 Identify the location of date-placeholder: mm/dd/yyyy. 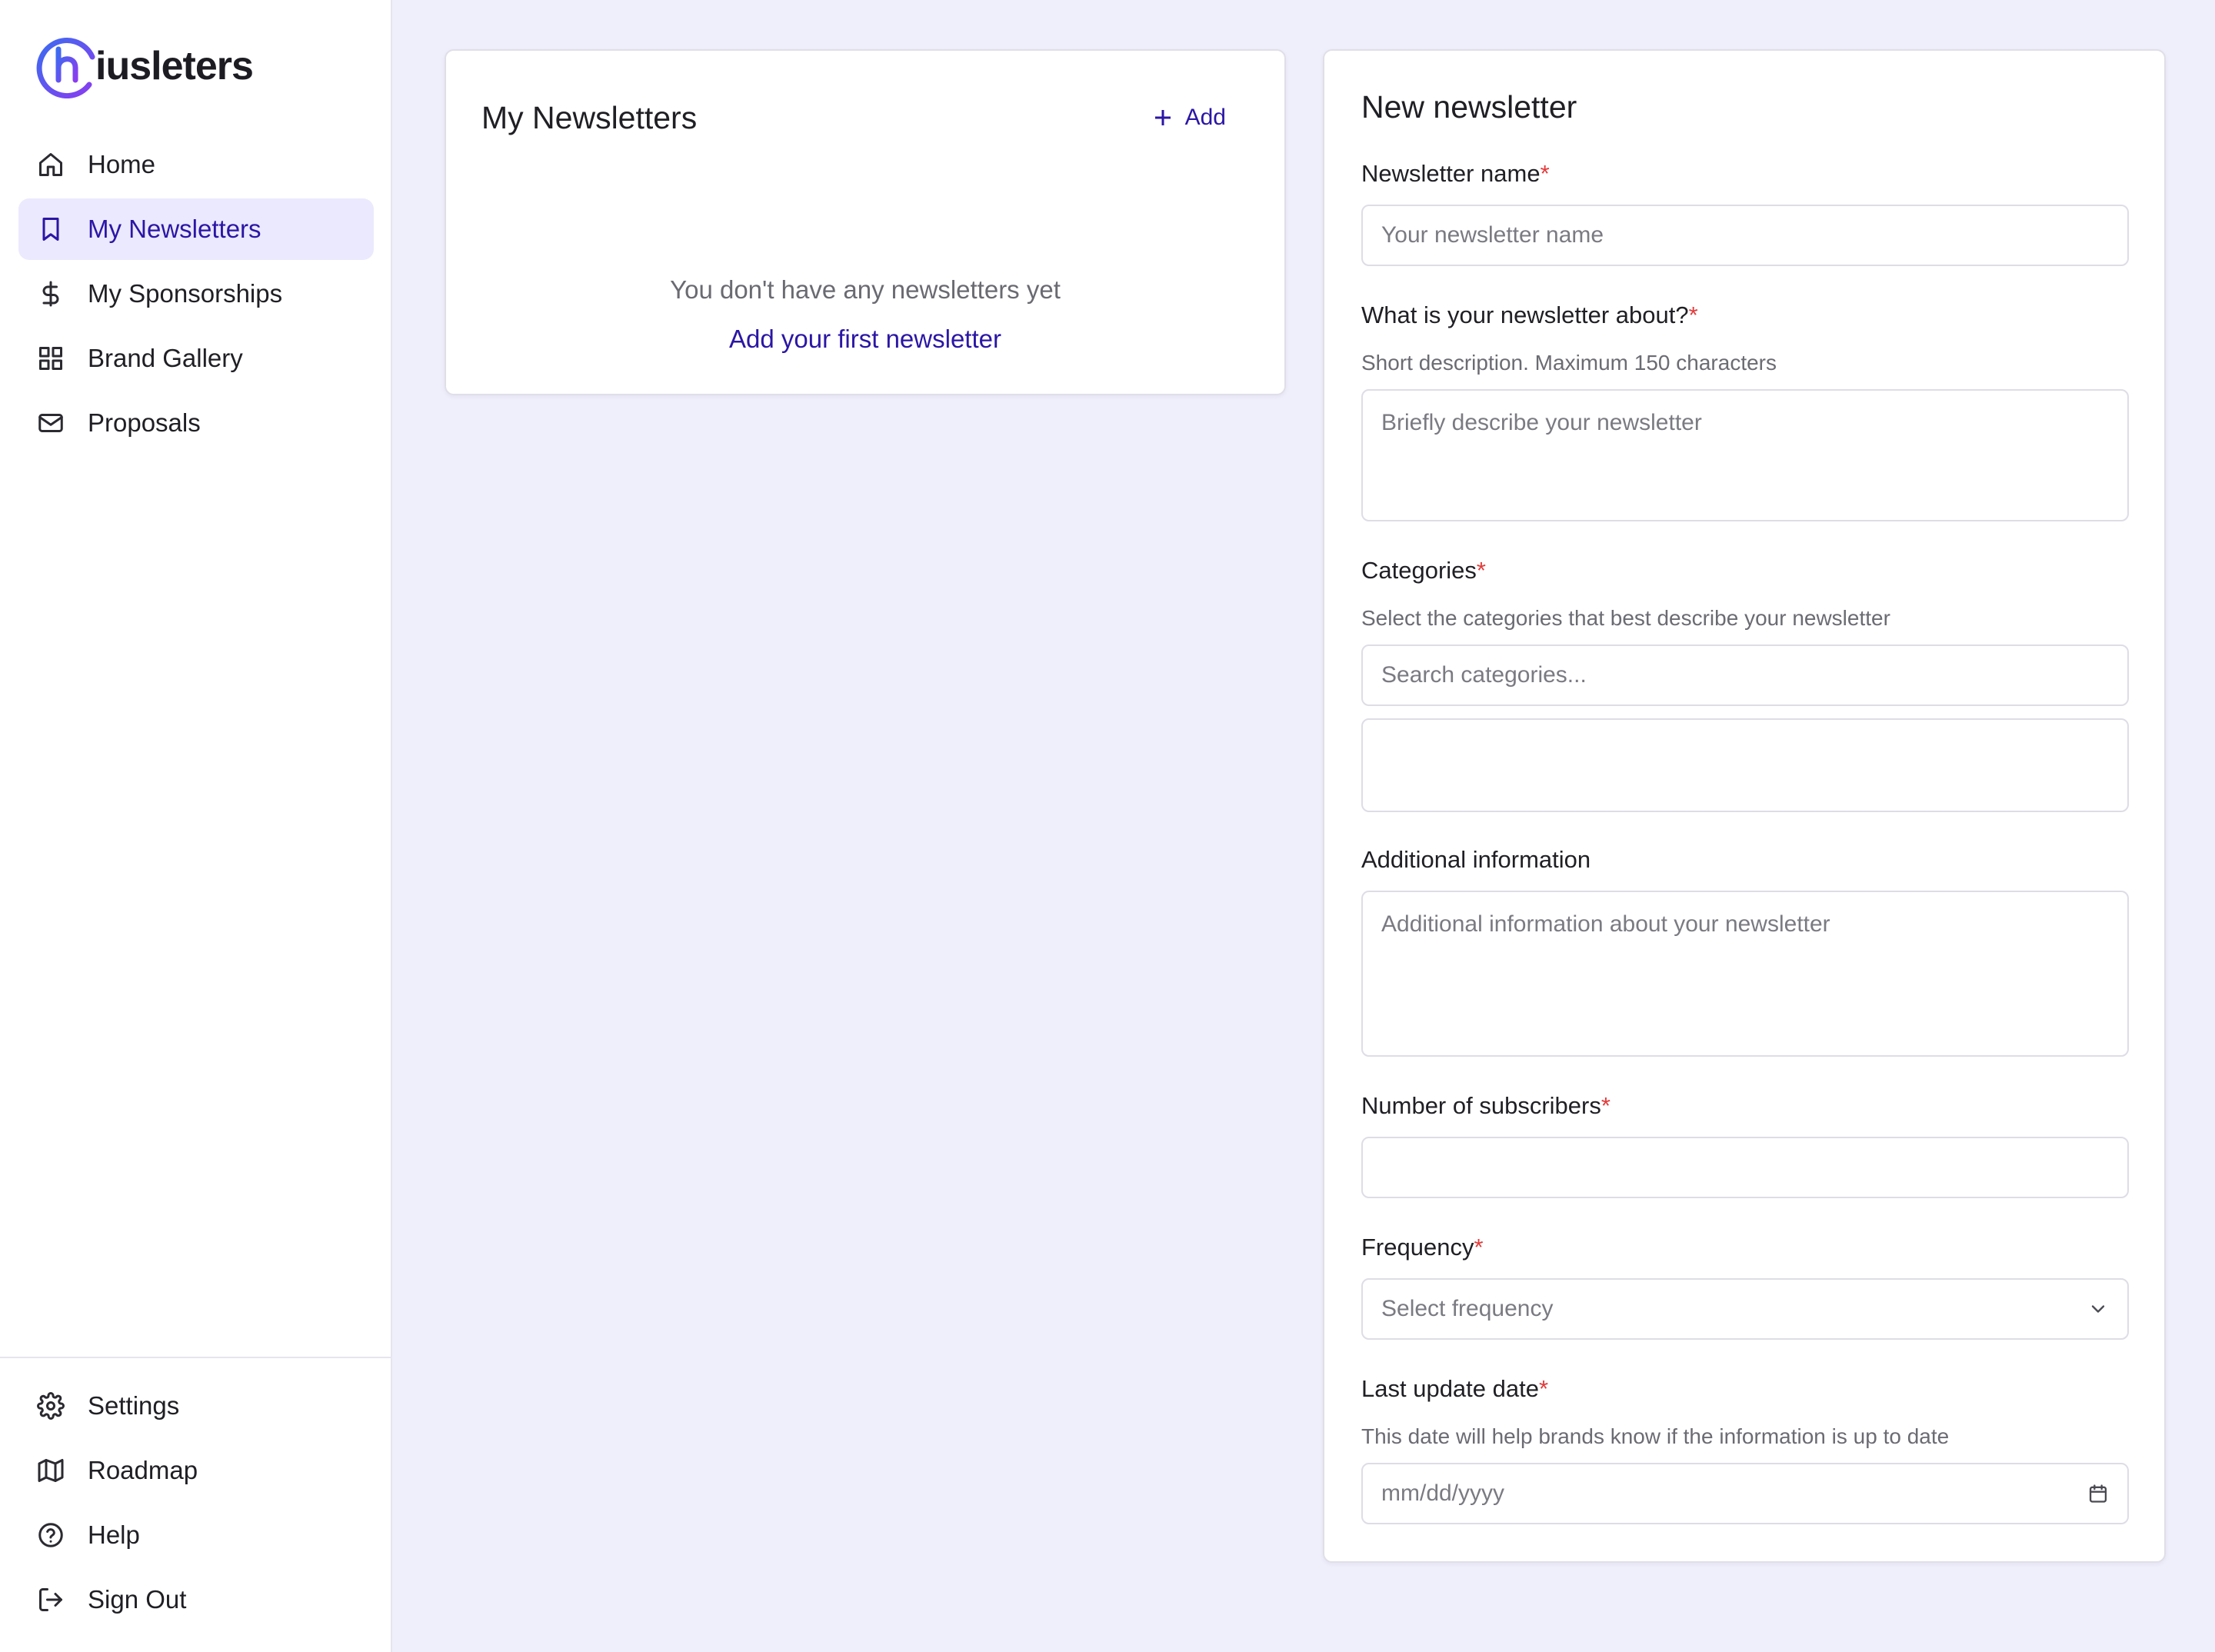
(1443, 1493).